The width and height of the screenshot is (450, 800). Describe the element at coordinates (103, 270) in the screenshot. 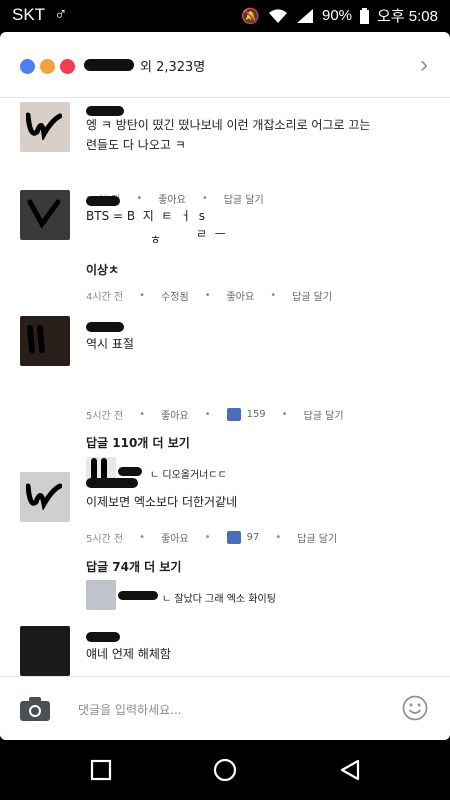

I see `comment-text-fragment: 이상ㅊ` at that location.